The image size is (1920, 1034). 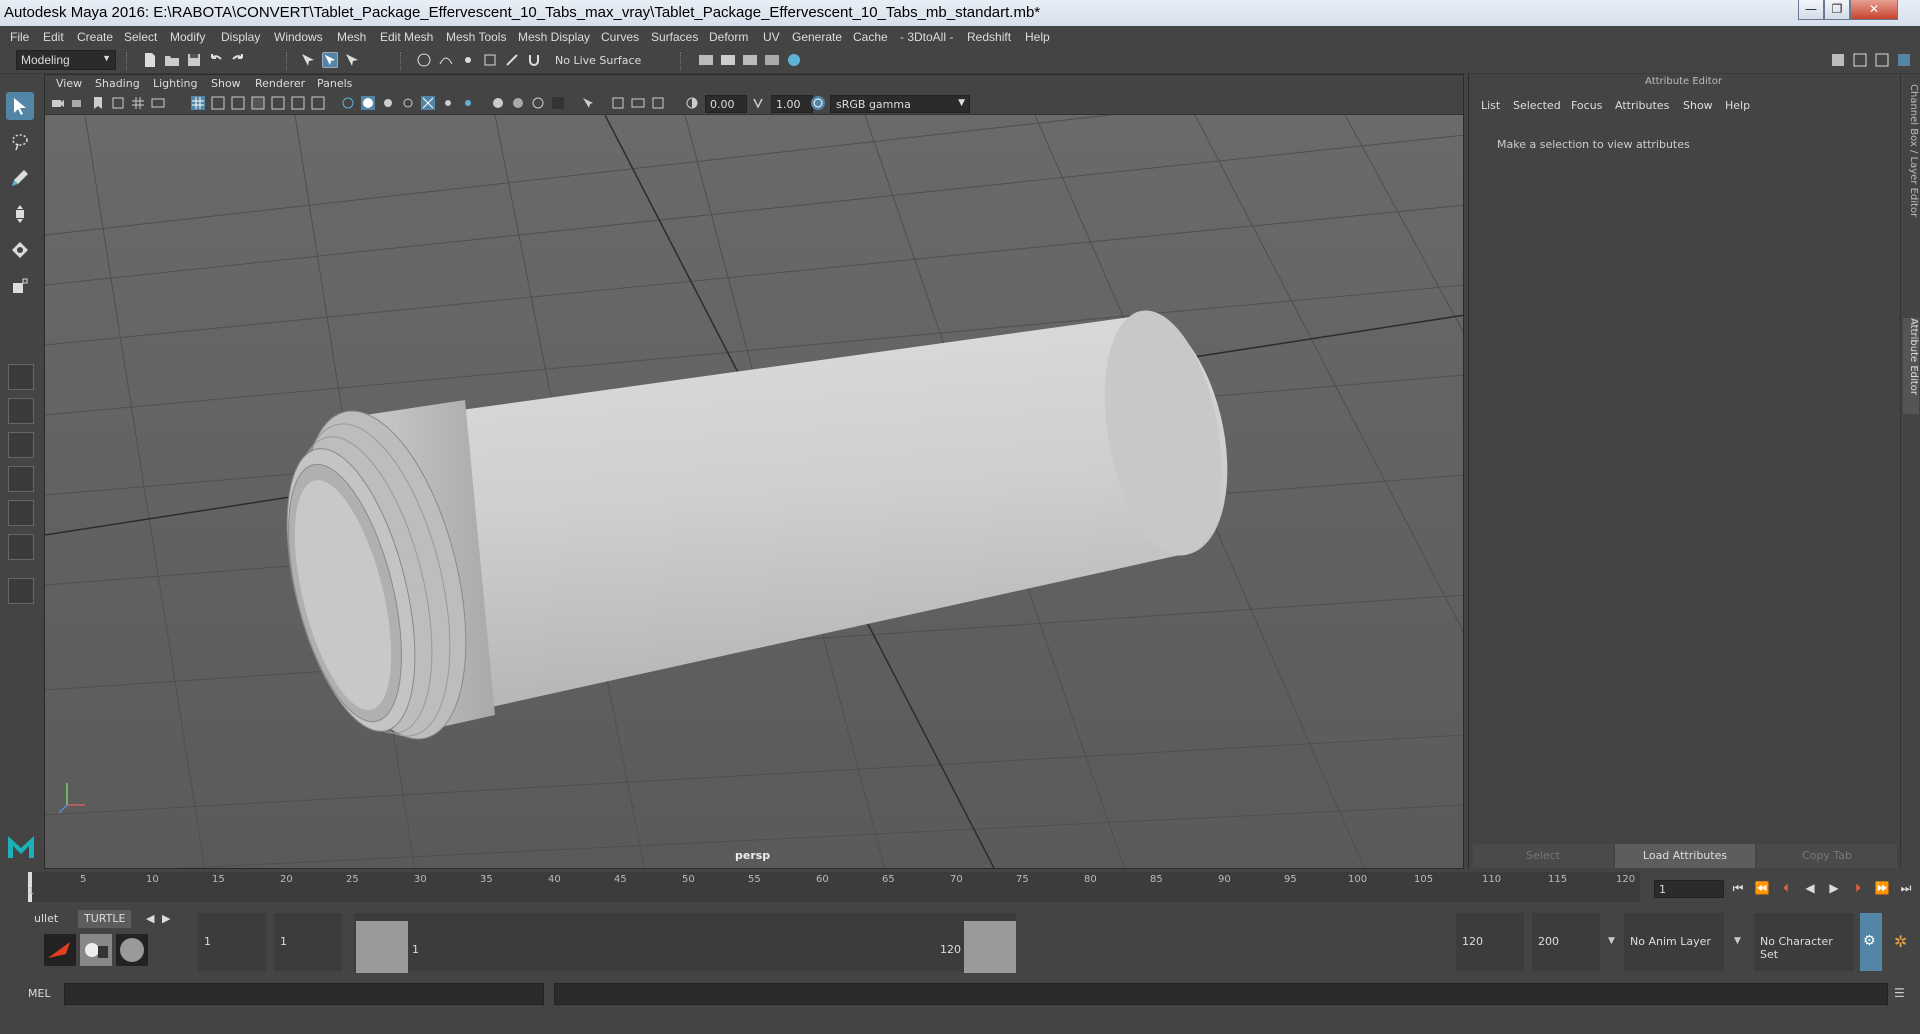 I want to click on attr-menu-focus: Focus, so click(x=1586, y=105).